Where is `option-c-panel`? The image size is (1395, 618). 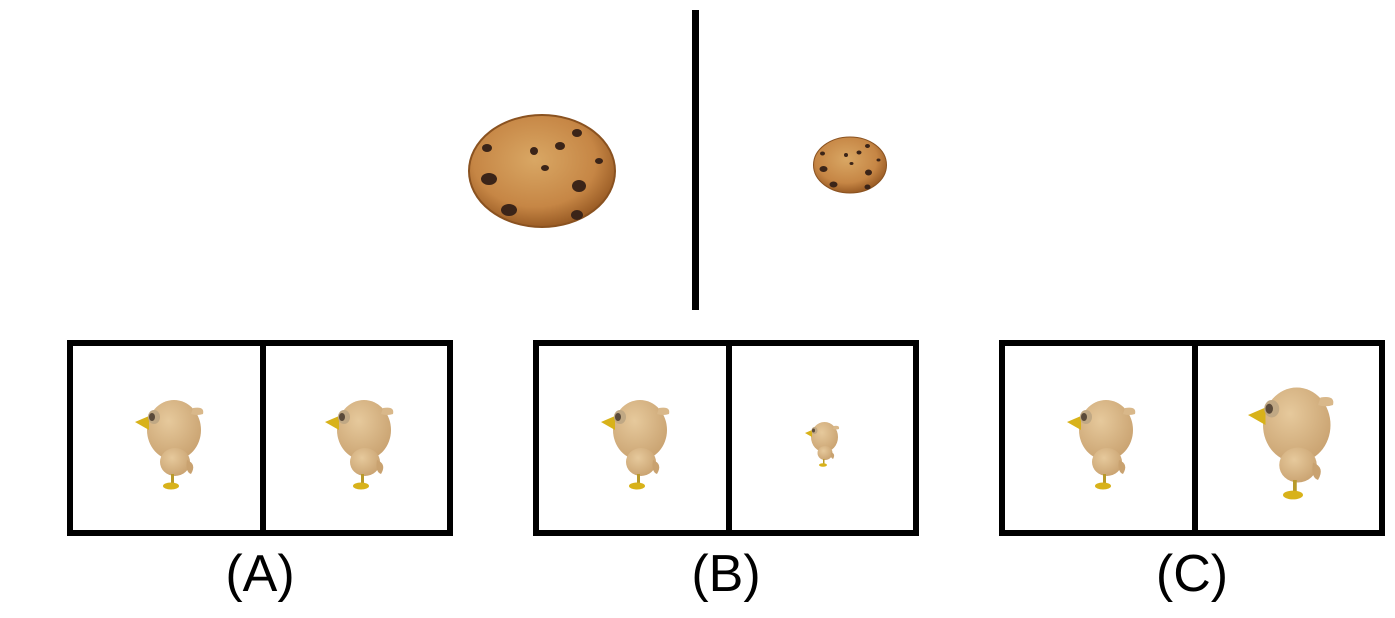
option-c-panel is located at coordinates (1192, 438).